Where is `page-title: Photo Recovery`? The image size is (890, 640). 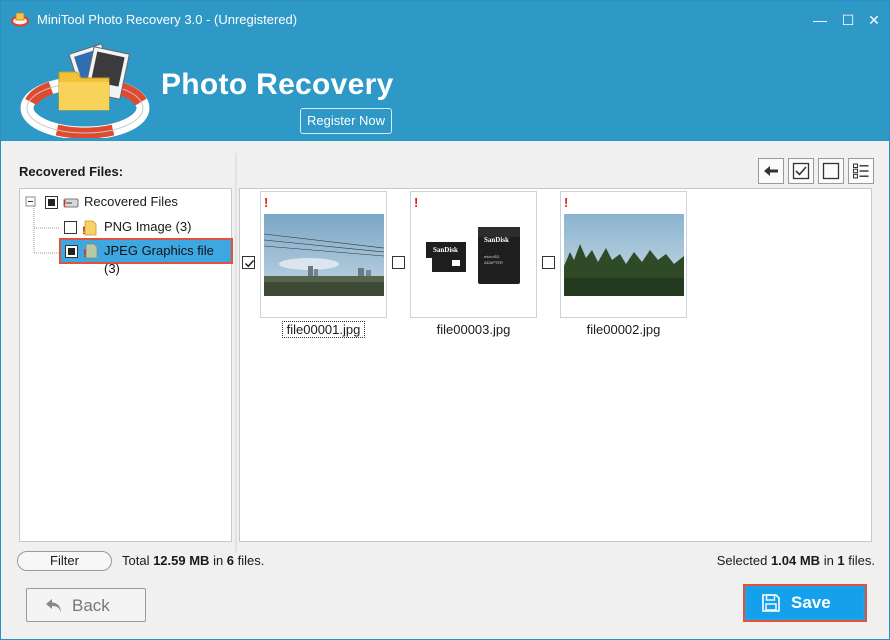
page-title: Photo Recovery is located at coordinates (277, 84).